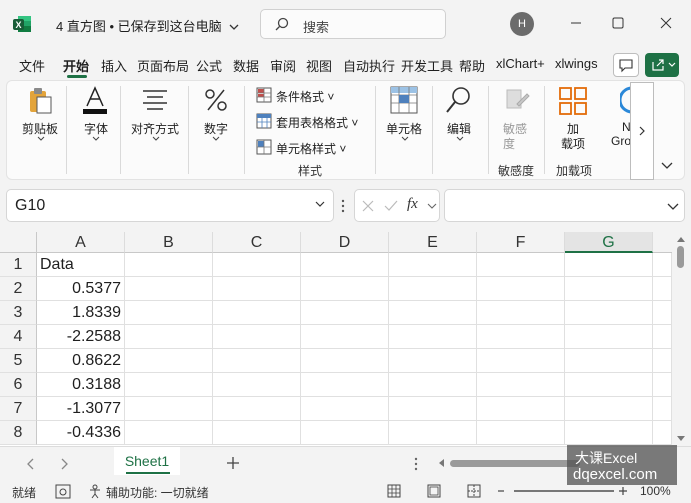  Describe the element at coordinates (618, 23) in the screenshot. I see `maximize-icon` at that location.